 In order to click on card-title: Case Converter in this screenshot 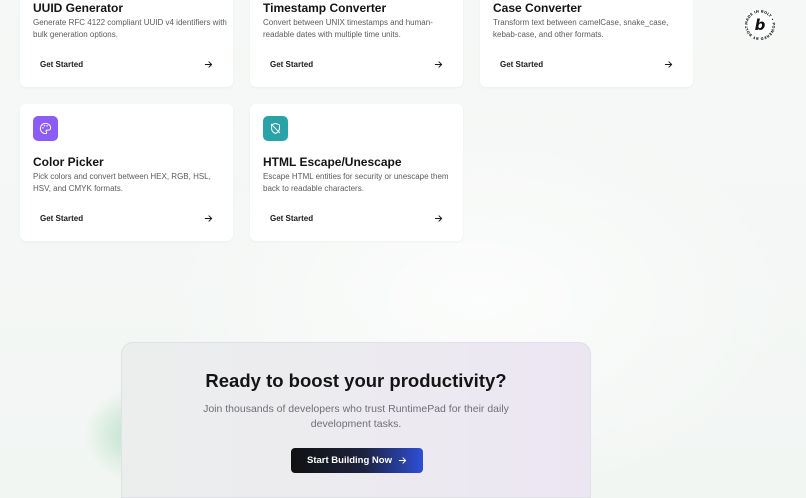, I will do `click(537, 8)`.